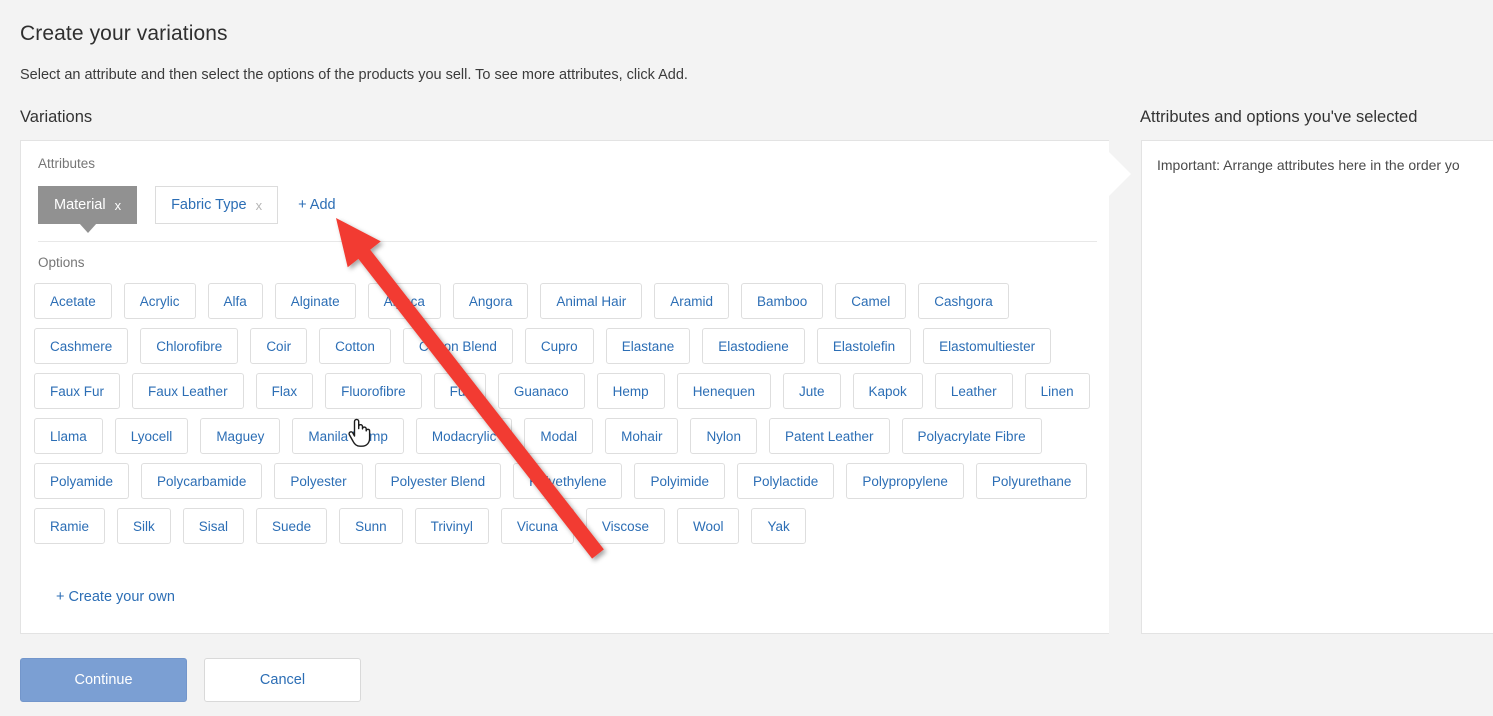  What do you see at coordinates (680, 481) in the screenshot?
I see `option-chip: Polyimide` at bounding box center [680, 481].